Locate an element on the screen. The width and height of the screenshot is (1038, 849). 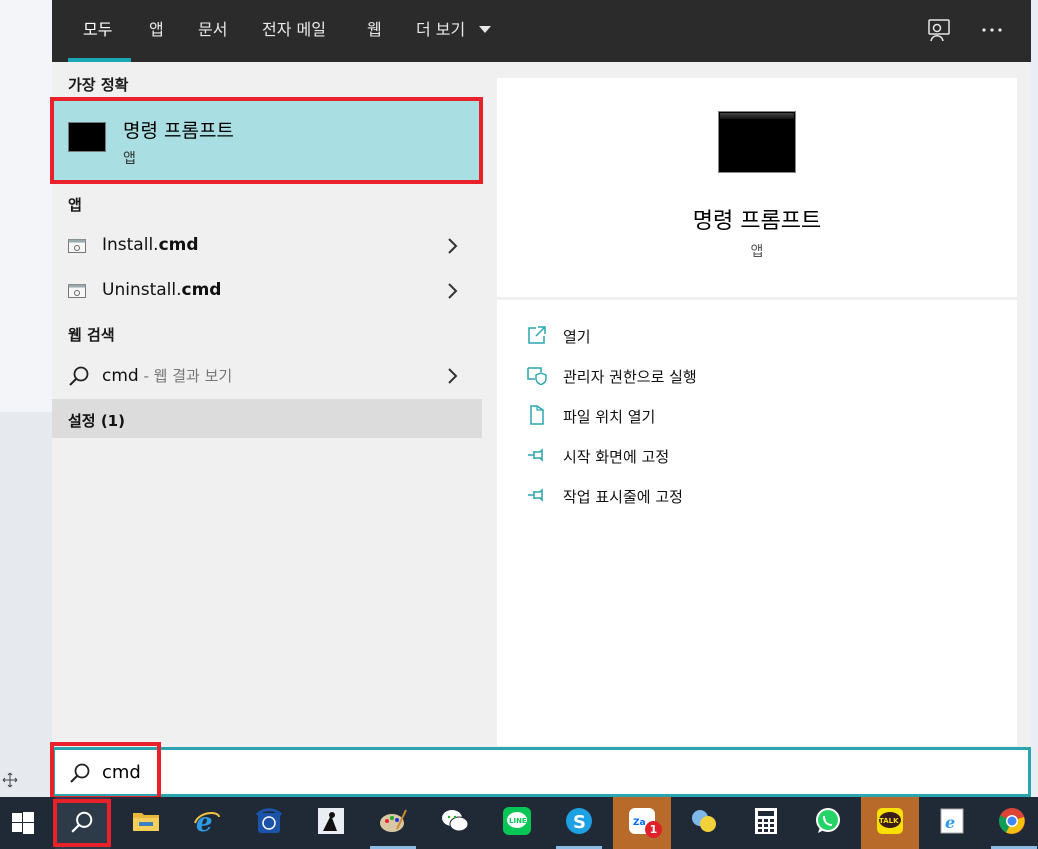
active-tab-indicator is located at coordinates (99, 60).